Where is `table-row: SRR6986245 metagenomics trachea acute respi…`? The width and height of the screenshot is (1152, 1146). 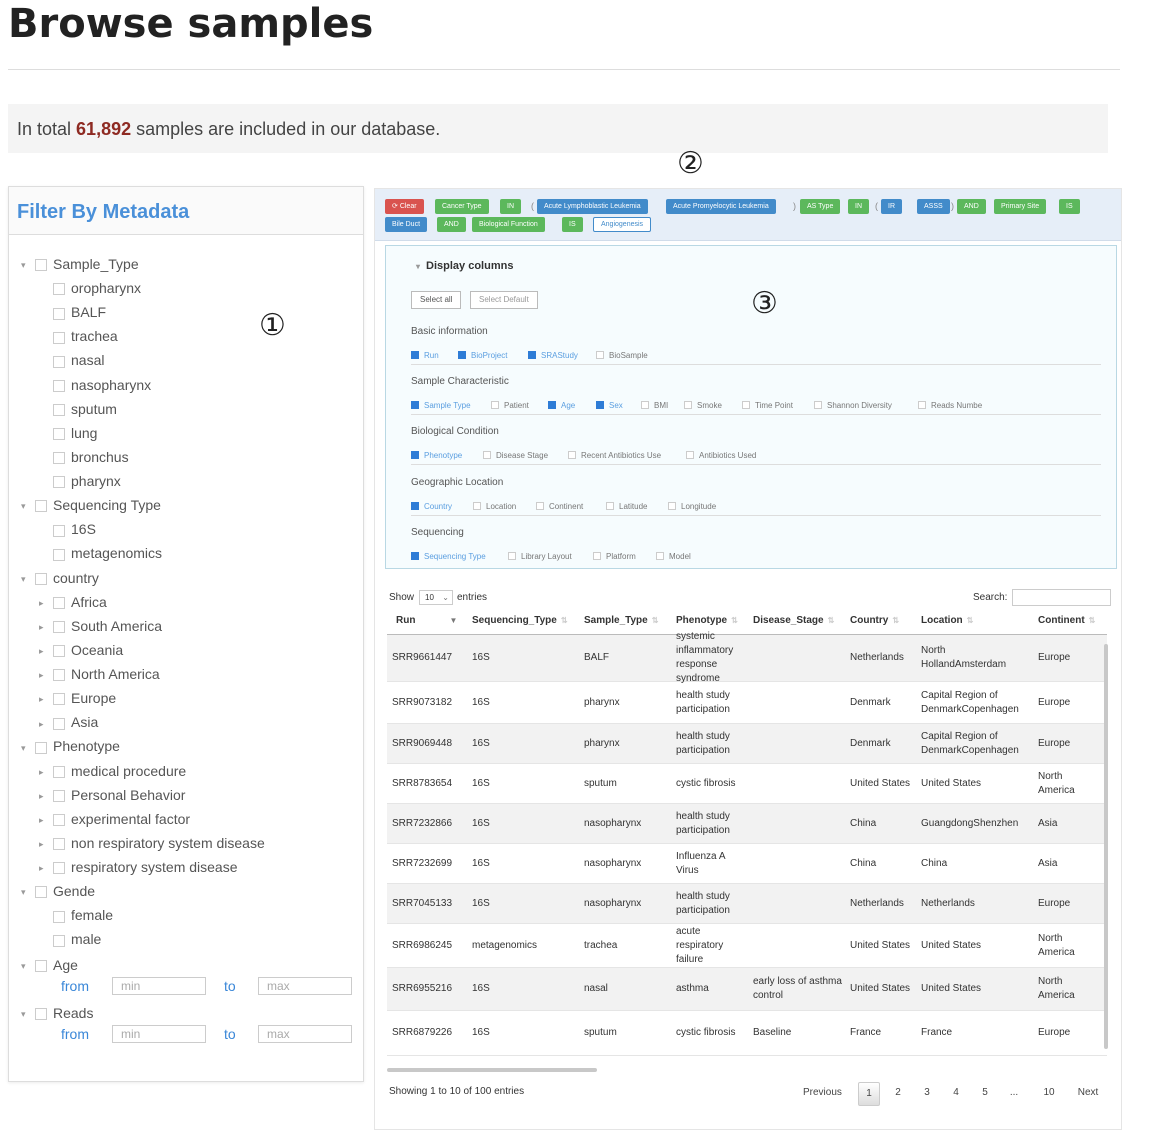 table-row: SRR6986245 metagenomics trachea acute respi… is located at coordinates (747, 946).